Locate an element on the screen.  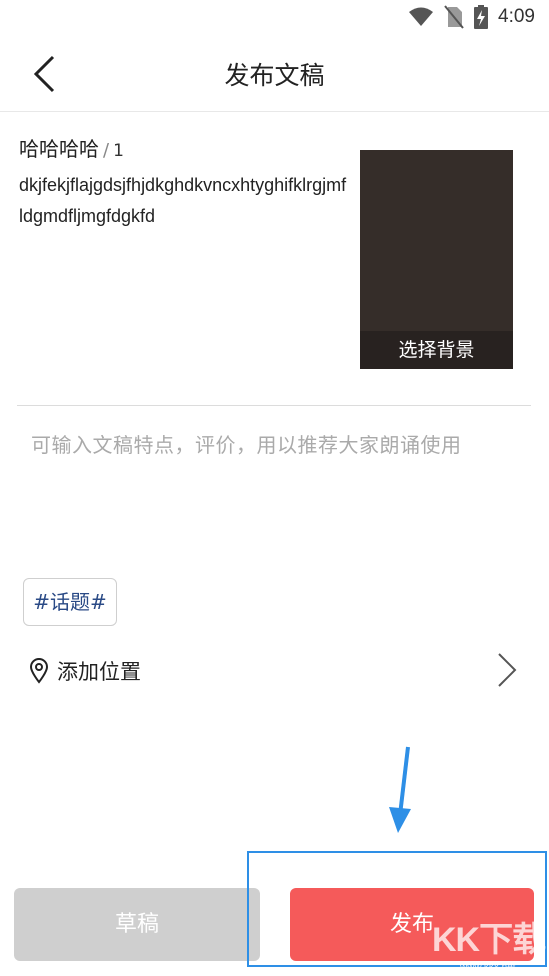
draft-button: 草稿 is located at coordinates (137, 924).